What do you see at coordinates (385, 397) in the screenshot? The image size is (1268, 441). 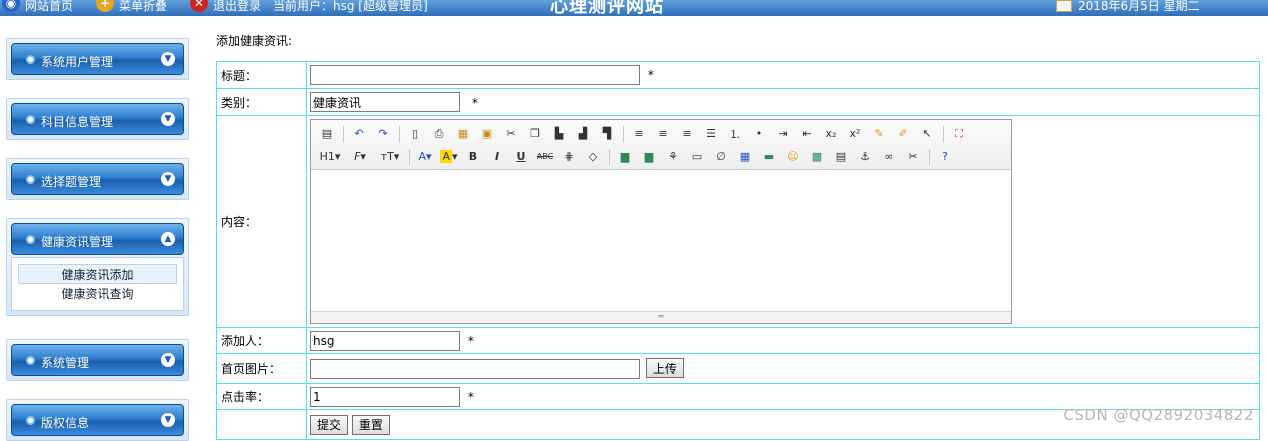 I see `clicks-input` at bounding box center [385, 397].